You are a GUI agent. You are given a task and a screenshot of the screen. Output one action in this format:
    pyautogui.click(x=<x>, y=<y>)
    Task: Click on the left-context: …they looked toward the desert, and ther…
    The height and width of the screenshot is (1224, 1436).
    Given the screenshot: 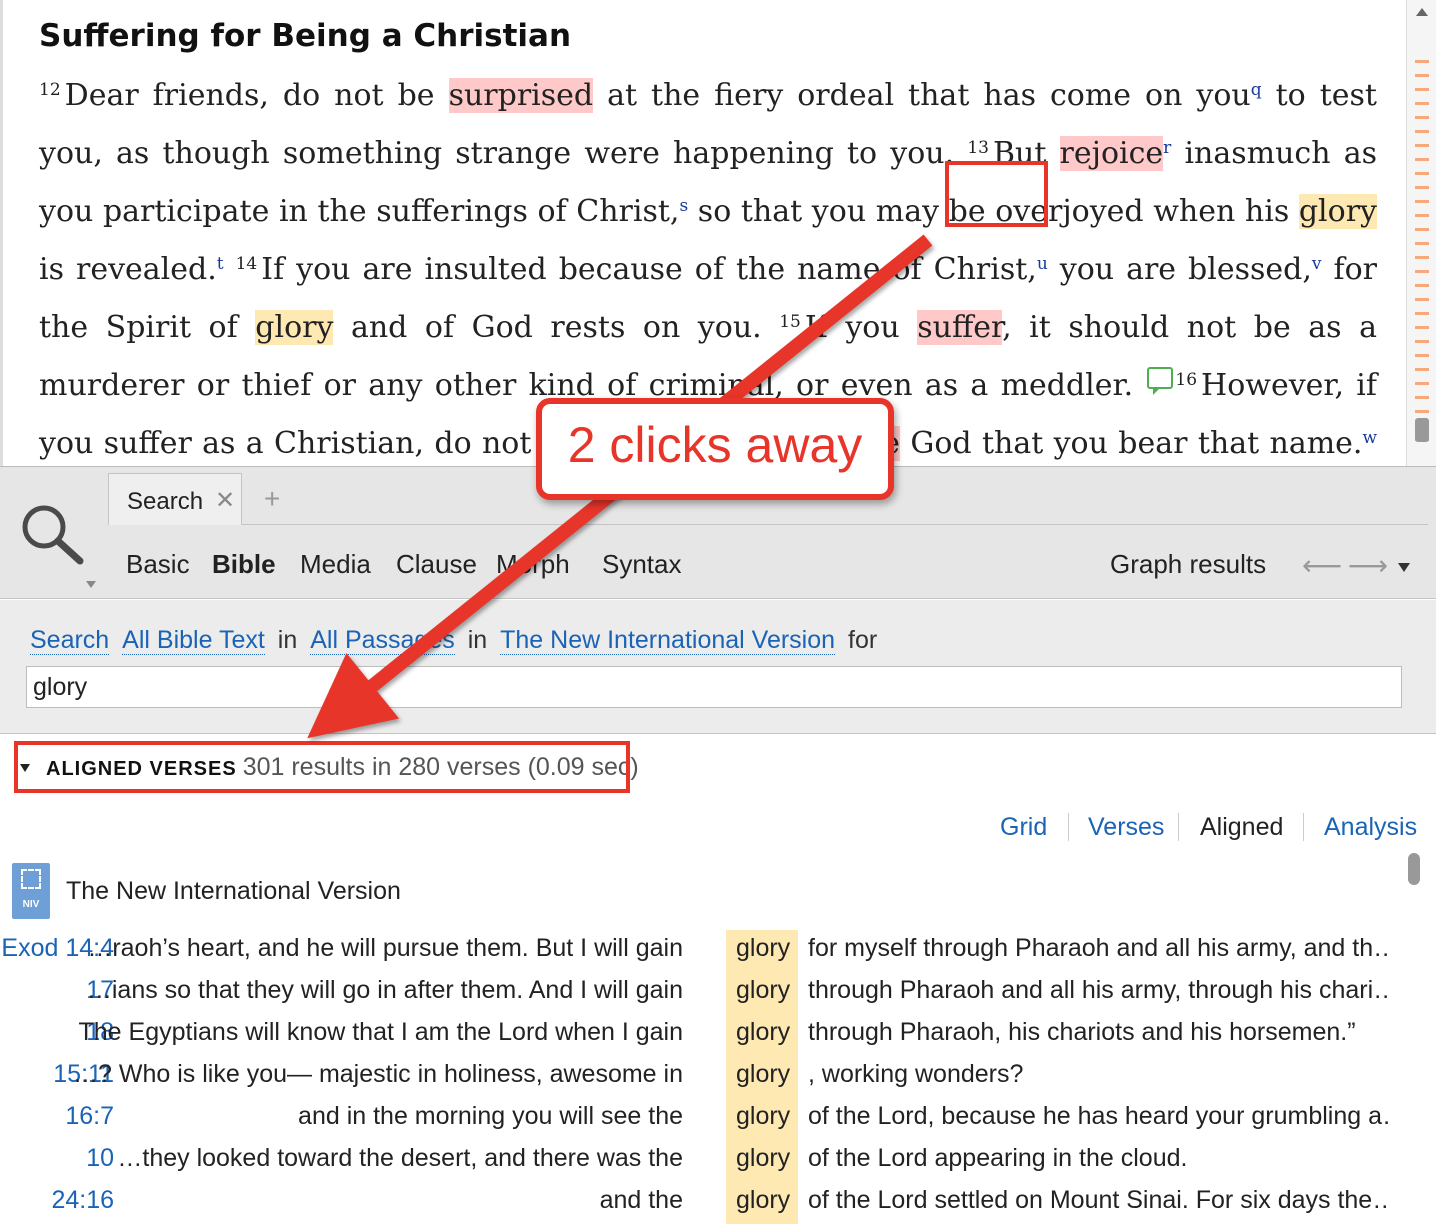 What is the action you would take?
    pyautogui.click(x=400, y=1158)
    